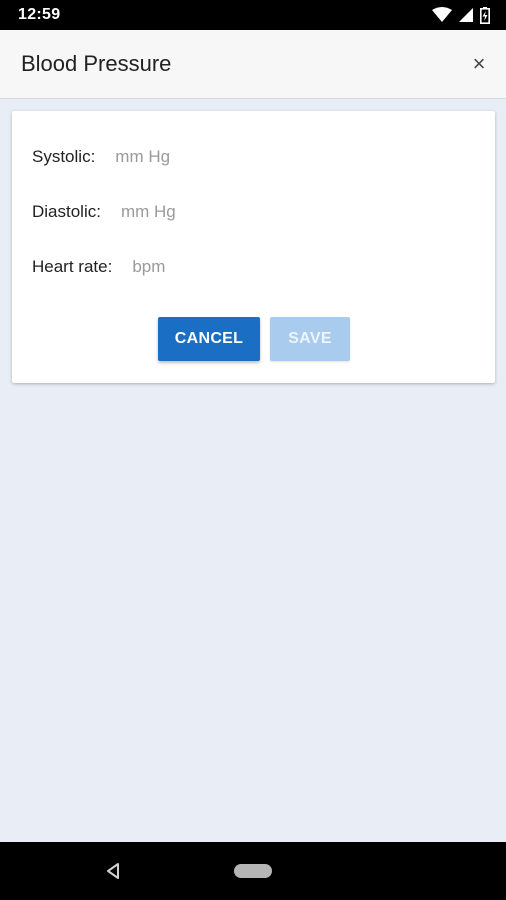 This screenshot has height=900, width=506. What do you see at coordinates (207, 267) in the screenshot?
I see `heart-rate-input` at bounding box center [207, 267].